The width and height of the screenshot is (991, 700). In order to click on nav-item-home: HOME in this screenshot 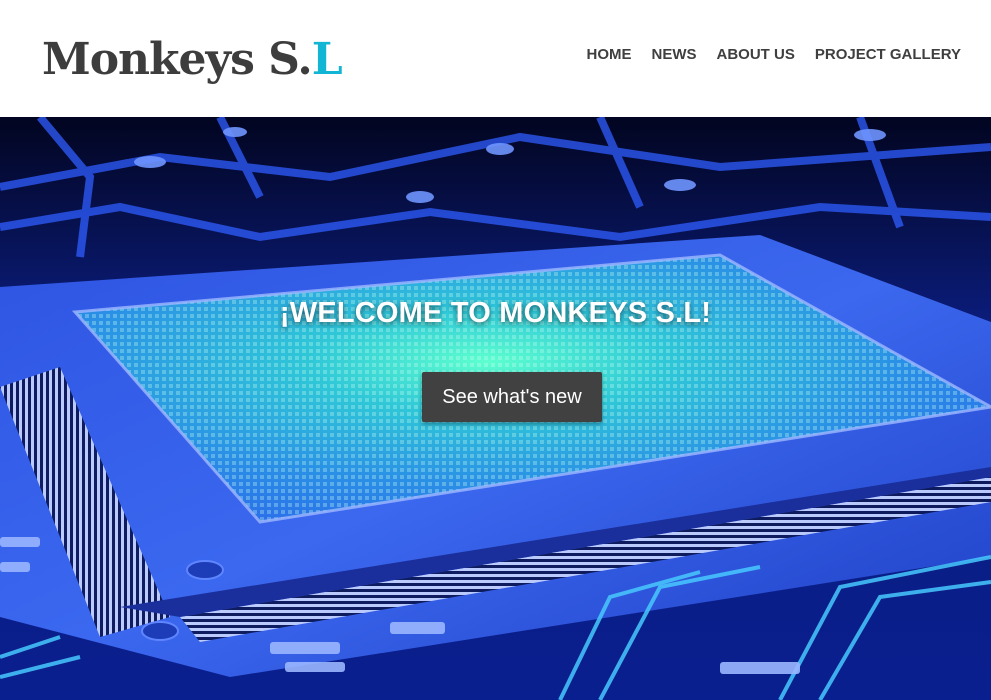, I will do `click(609, 55)`.